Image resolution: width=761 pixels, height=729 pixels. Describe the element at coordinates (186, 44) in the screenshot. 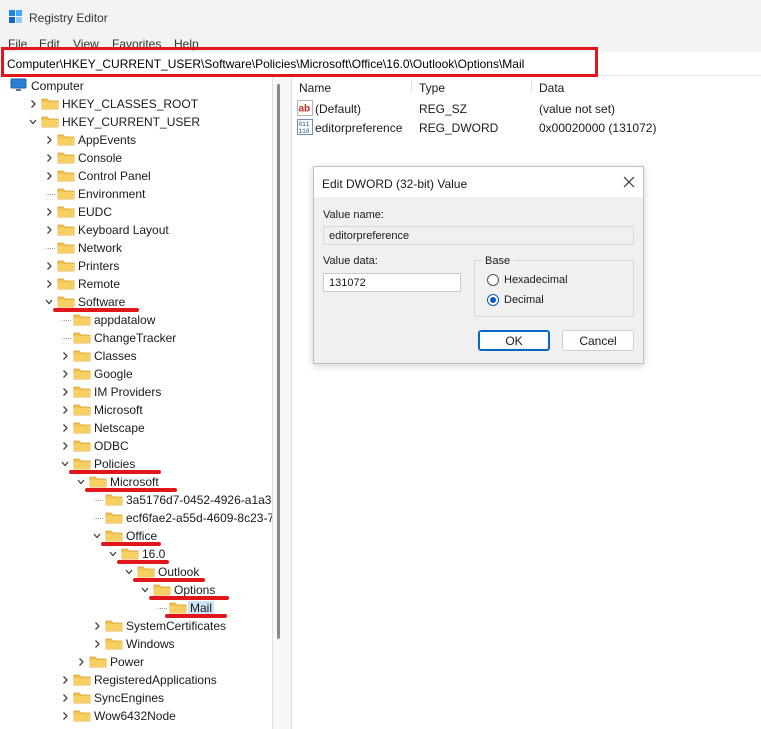

I see `menu-help: Help` at that location.